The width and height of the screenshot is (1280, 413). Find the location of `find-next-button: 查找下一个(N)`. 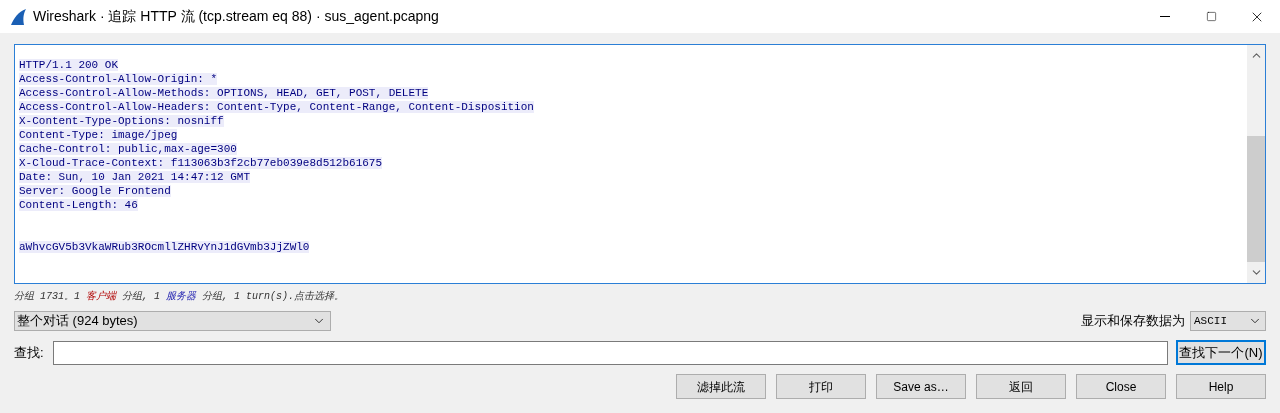

find-next-button: 查找下一个(N) is located at coordinates (1221, 352).